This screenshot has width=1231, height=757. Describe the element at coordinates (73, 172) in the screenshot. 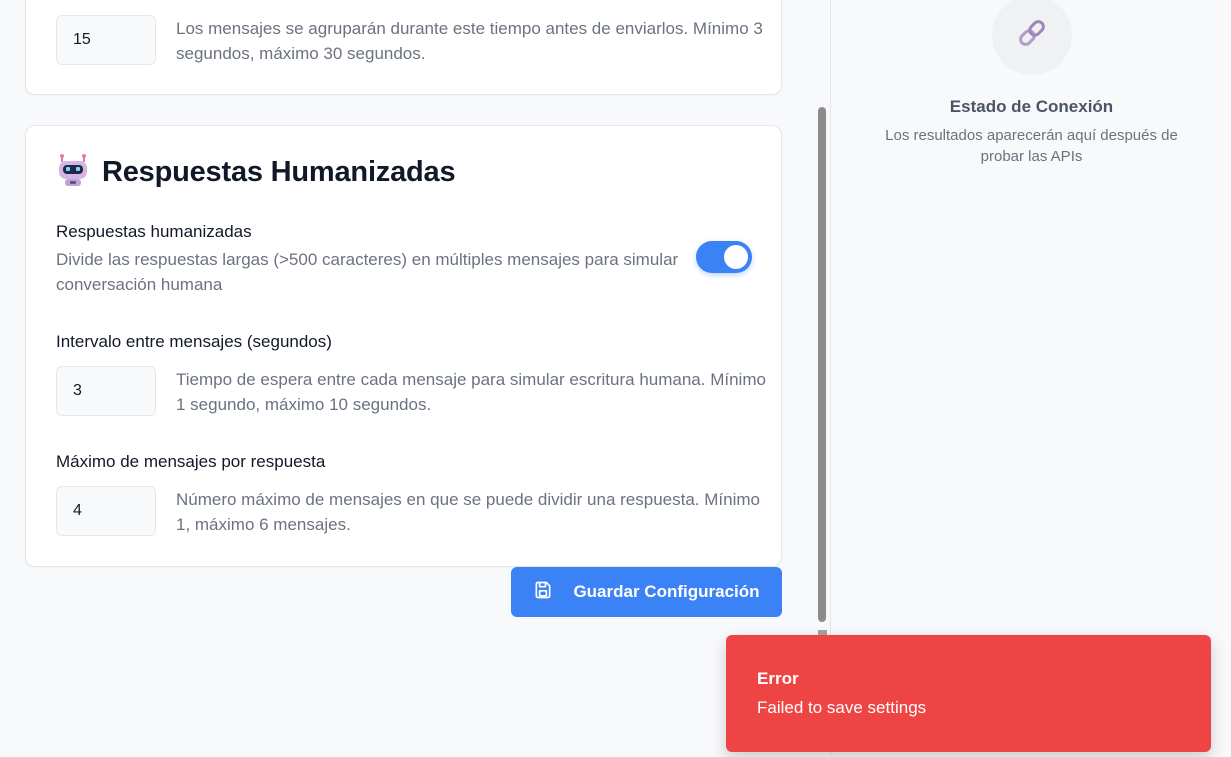

I see `robot-icon` at that location.